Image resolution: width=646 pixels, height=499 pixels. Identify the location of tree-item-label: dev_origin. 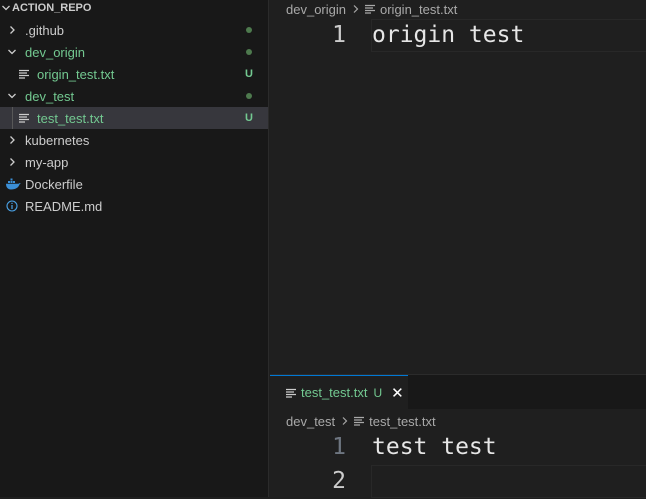
(55, 52).